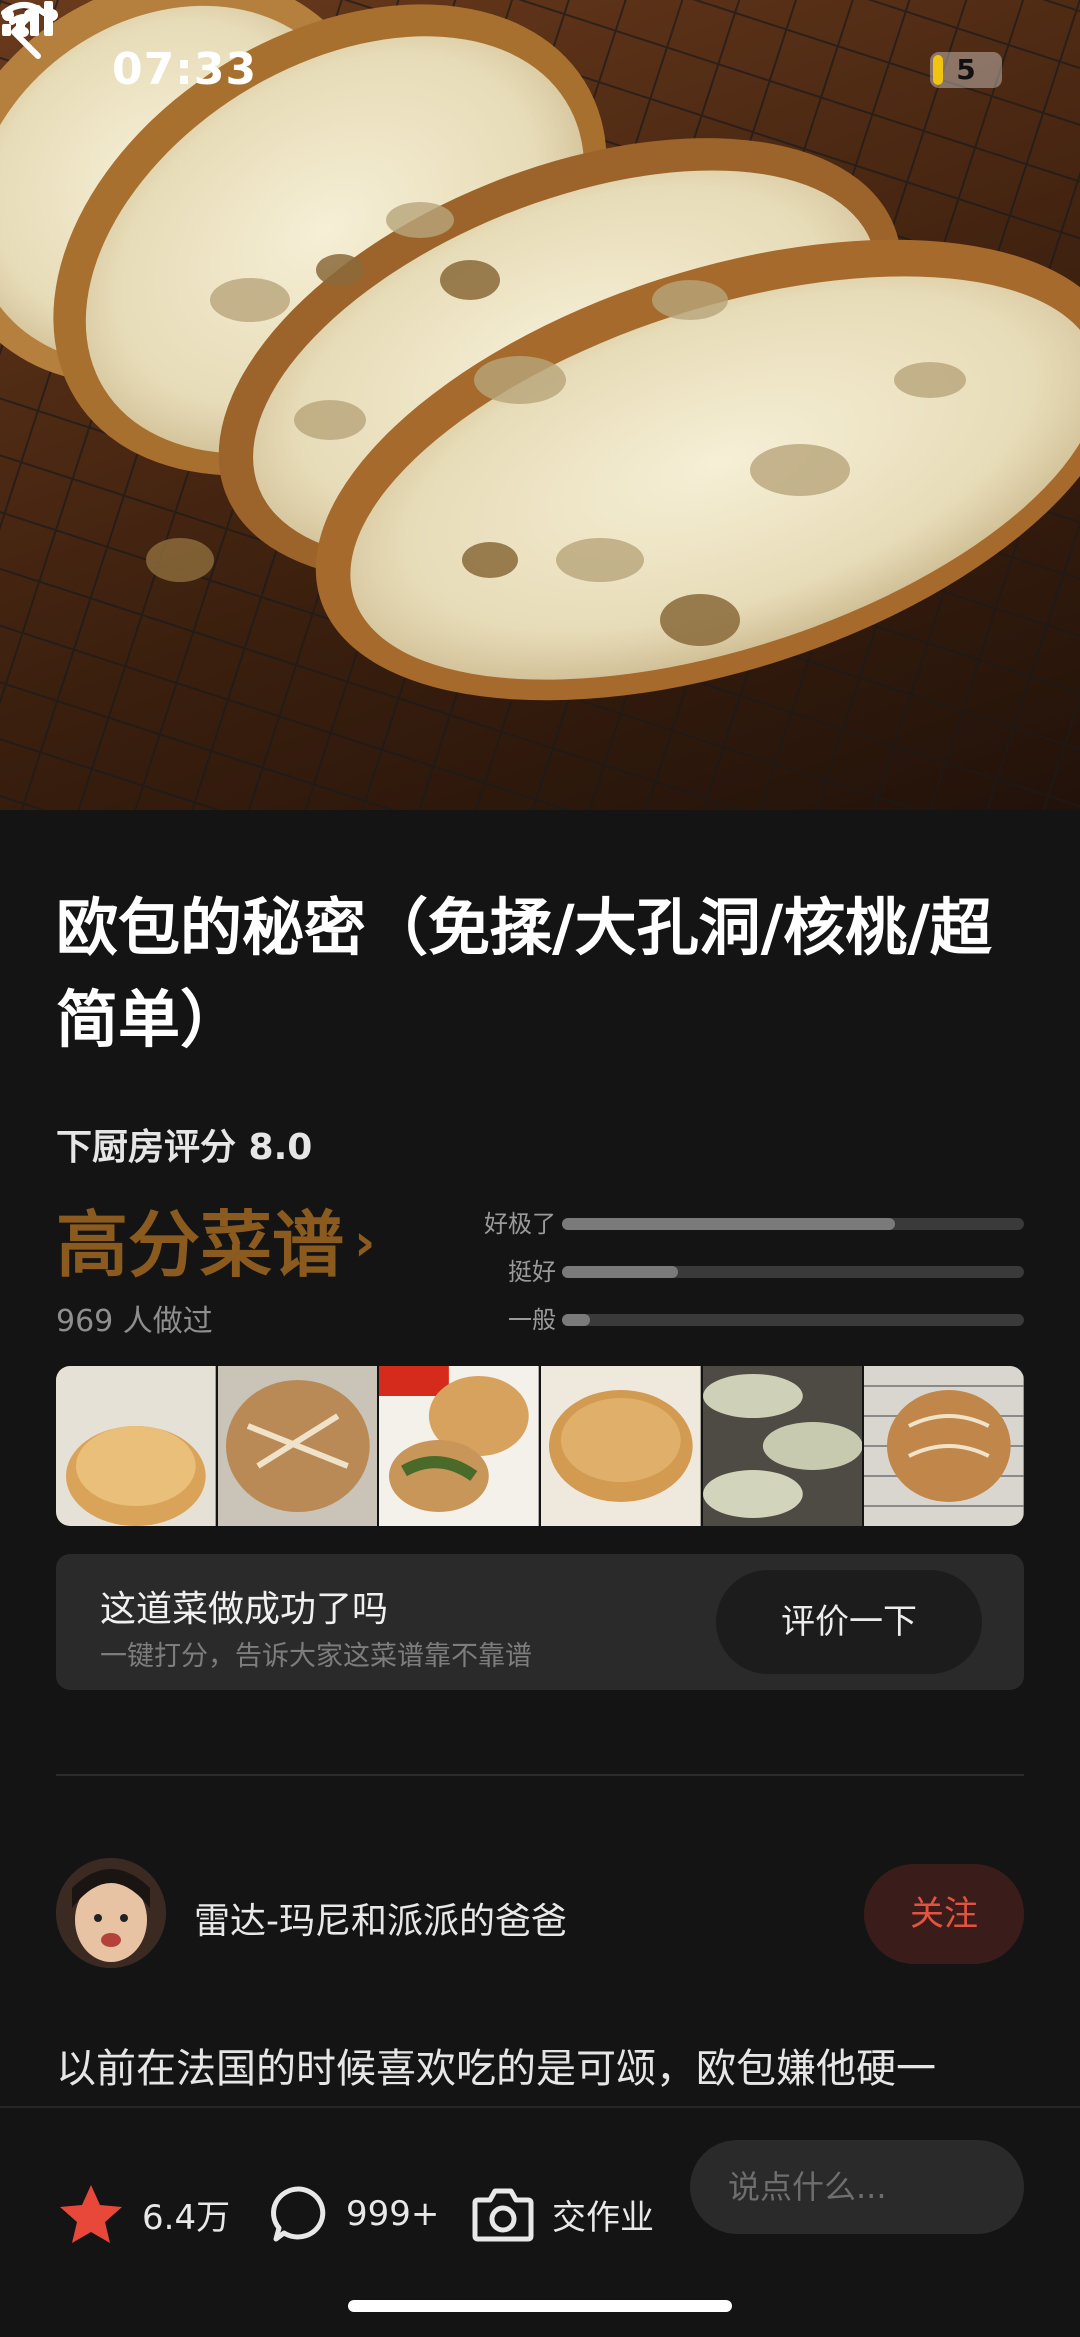  I want to click on user-photos-strip, so click(540, 1446).